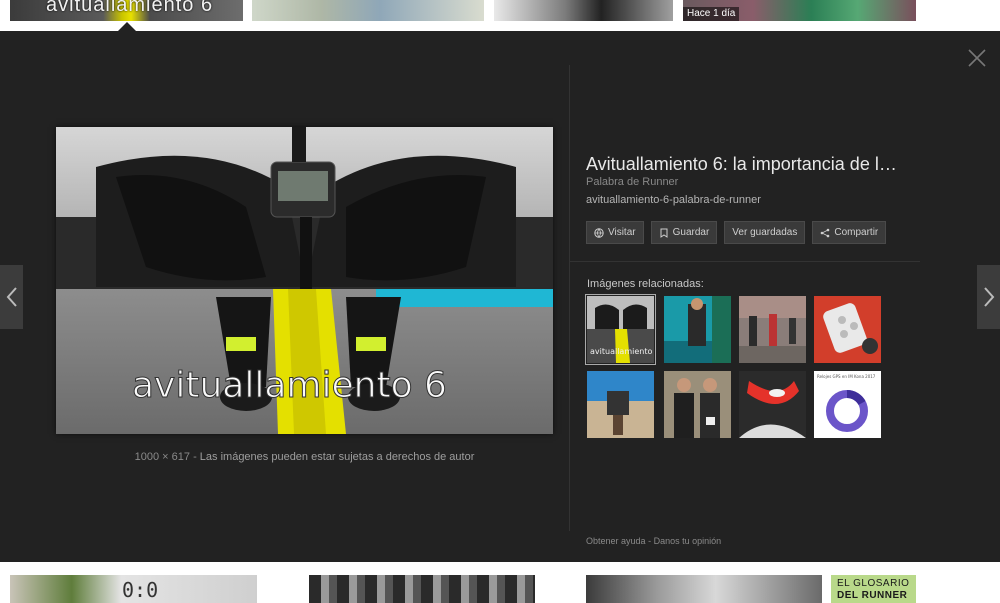  What do you see at coordinates (751, 182) in the screenshot?
I see `image-source: Palabra de Runner` at bounding box center [751, 182].